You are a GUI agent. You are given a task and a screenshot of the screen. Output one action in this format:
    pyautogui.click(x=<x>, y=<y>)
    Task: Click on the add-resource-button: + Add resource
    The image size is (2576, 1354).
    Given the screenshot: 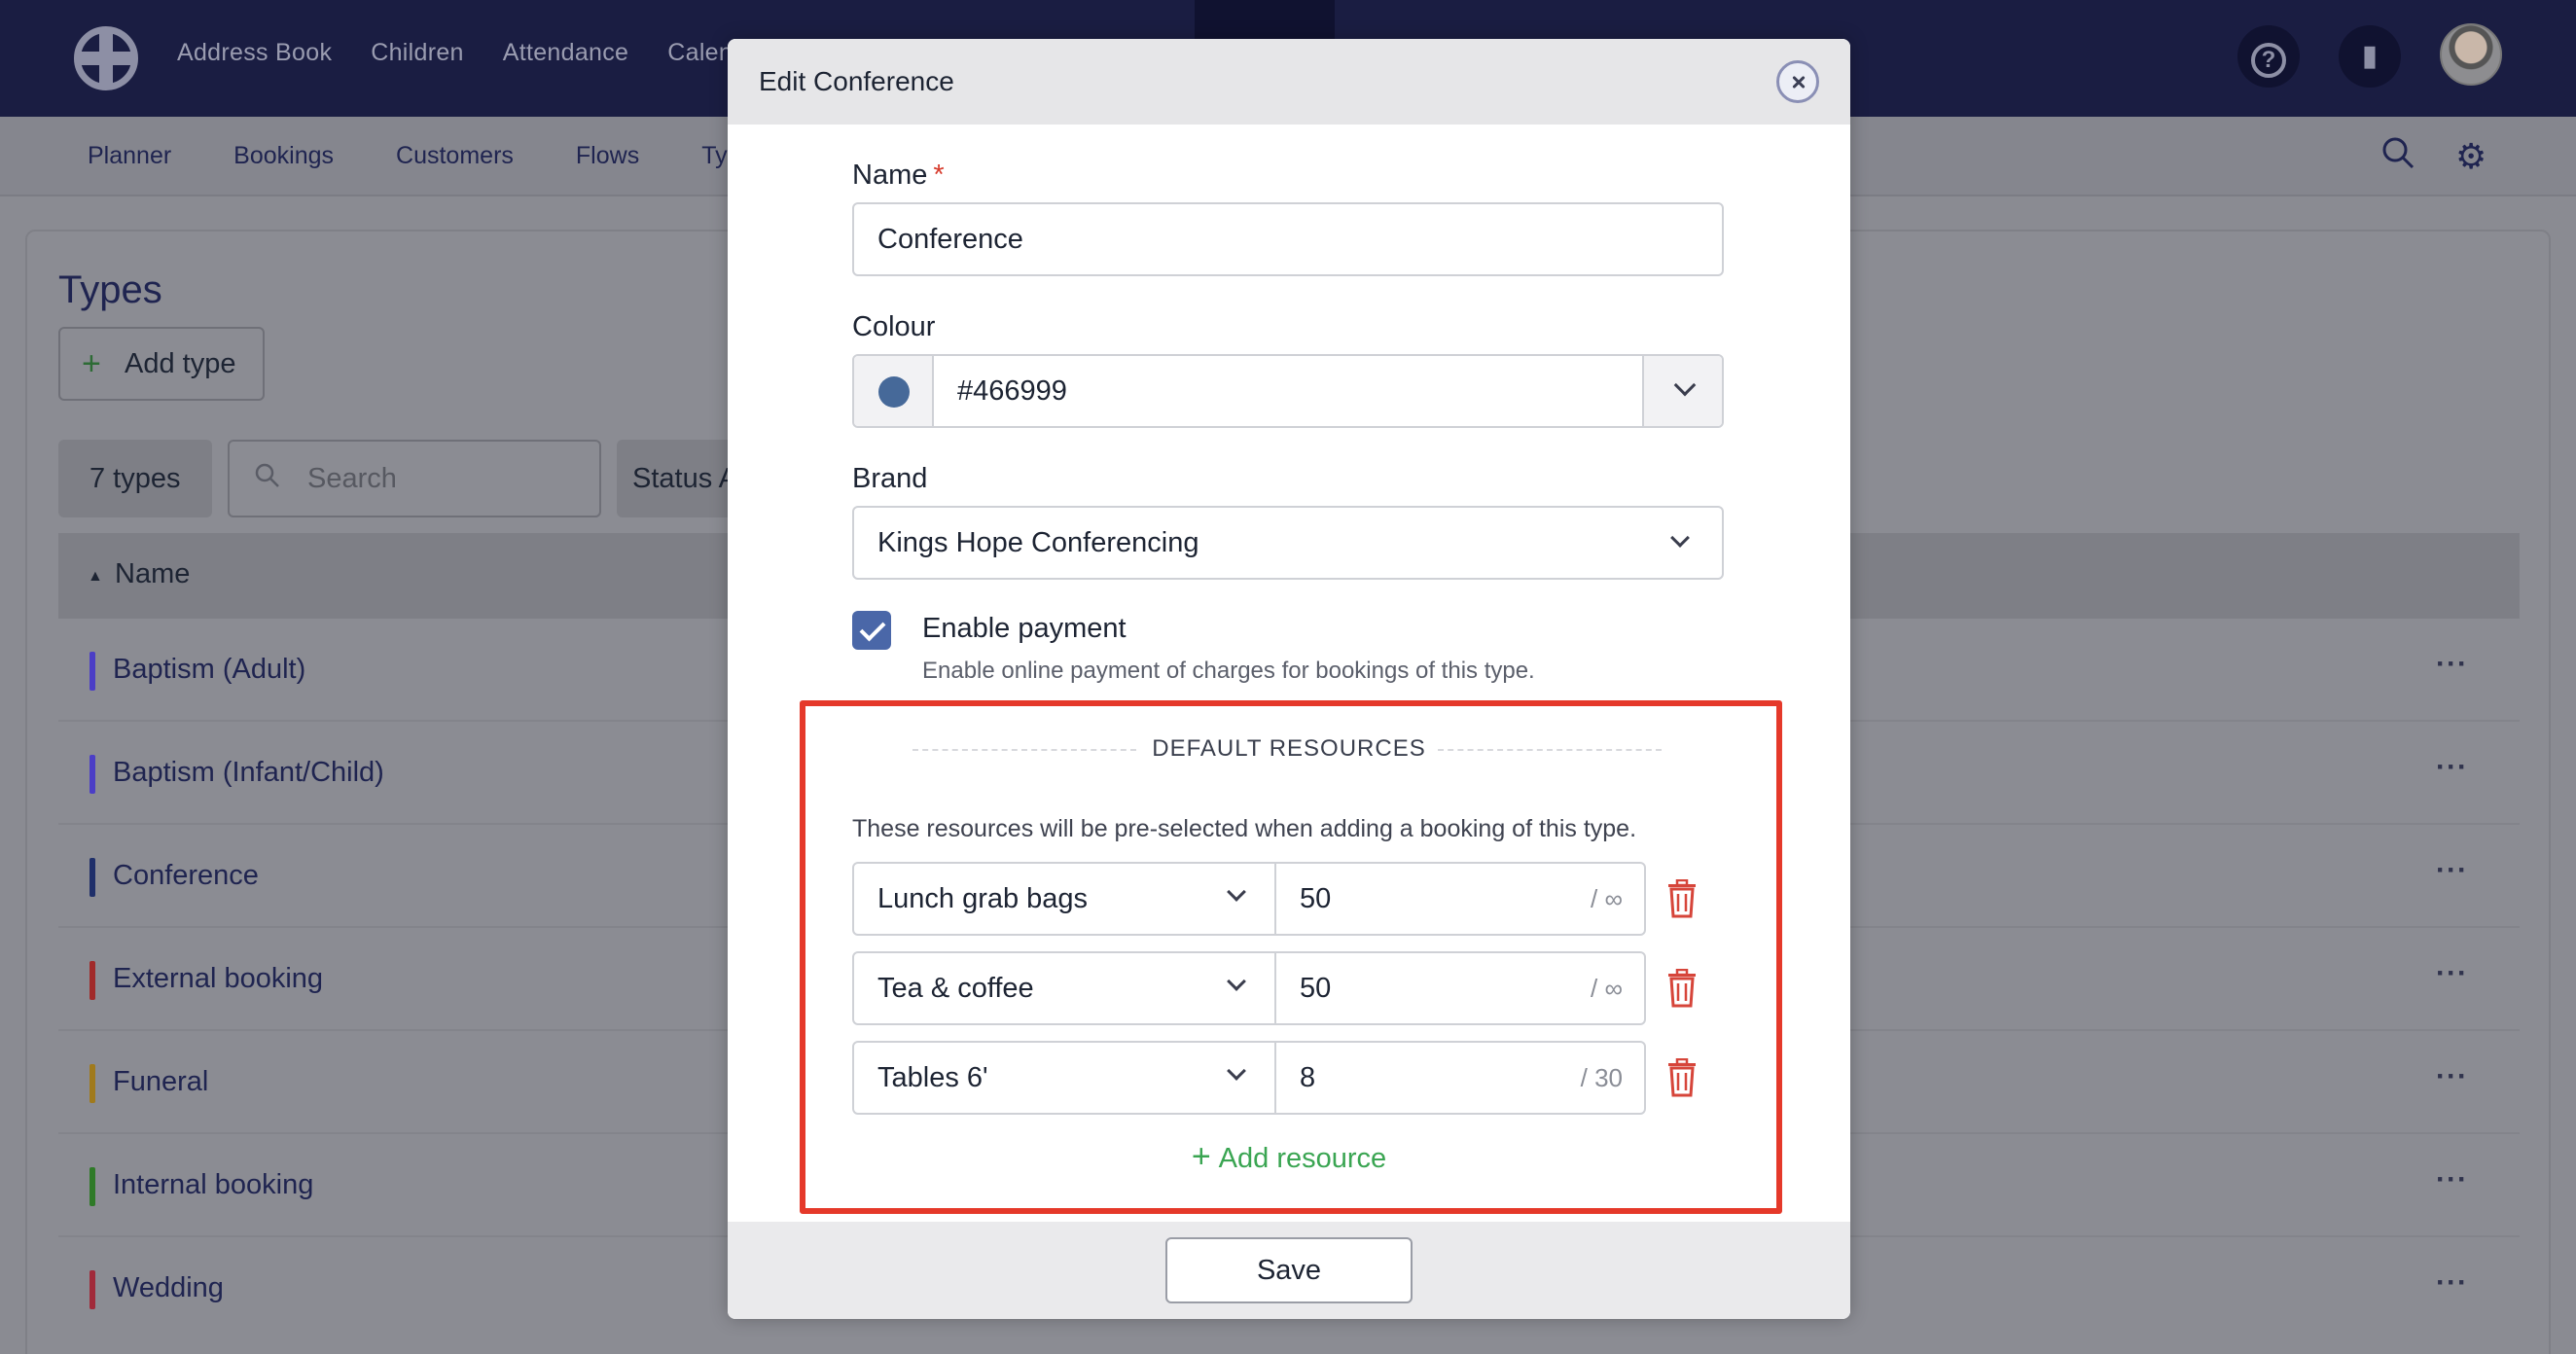 What is the action you would take?
    pyautogui.click(x=1289, y=1157)
    